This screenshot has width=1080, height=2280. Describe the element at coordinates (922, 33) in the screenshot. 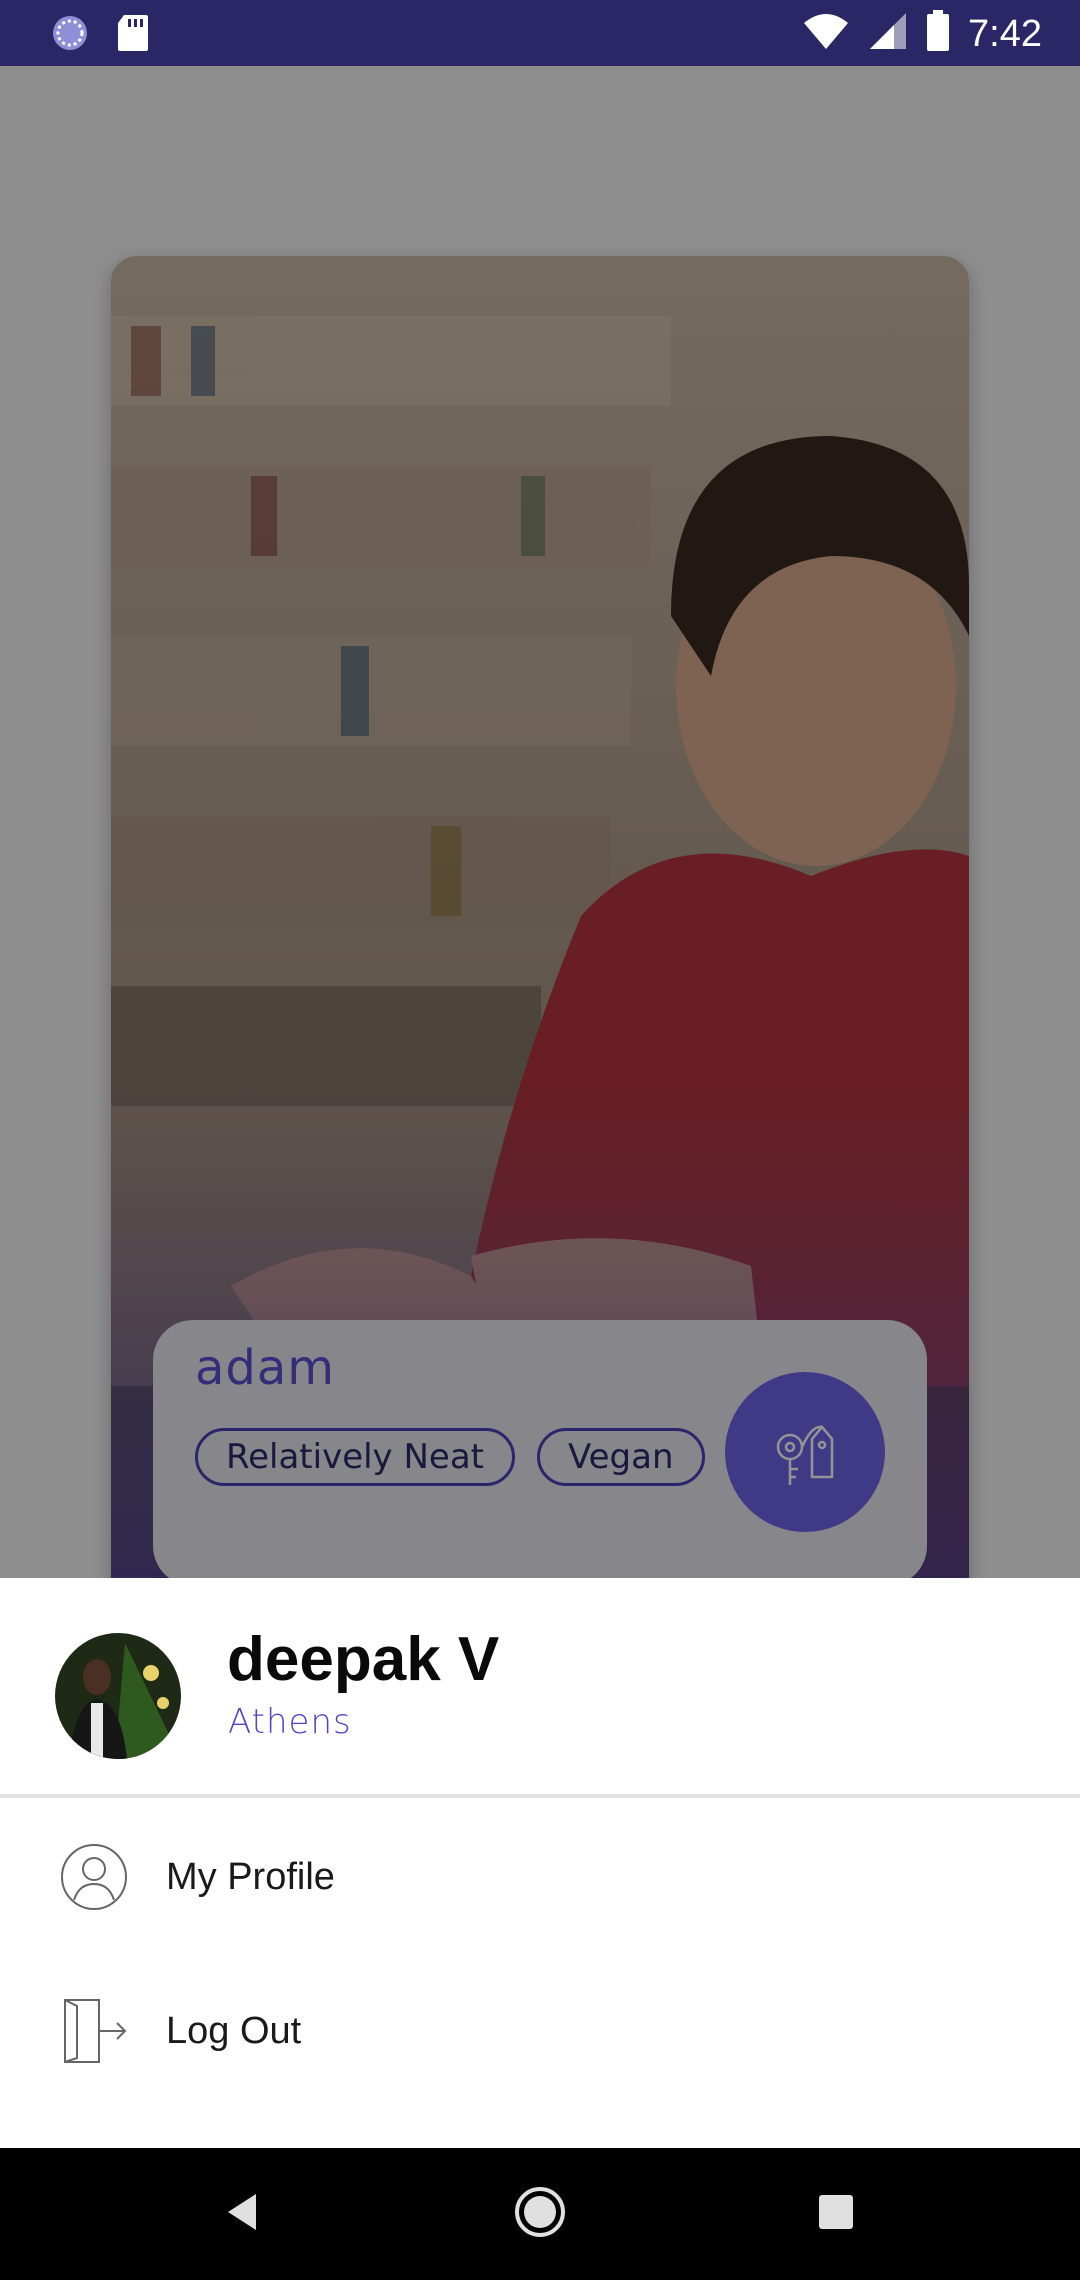

I see `status-right: 7:42` at that location.